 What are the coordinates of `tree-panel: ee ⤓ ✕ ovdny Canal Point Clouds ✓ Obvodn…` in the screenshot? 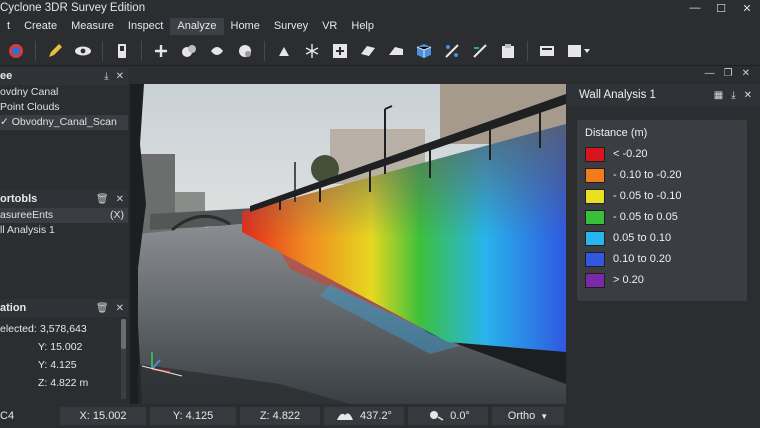 It's located at (64, 127).